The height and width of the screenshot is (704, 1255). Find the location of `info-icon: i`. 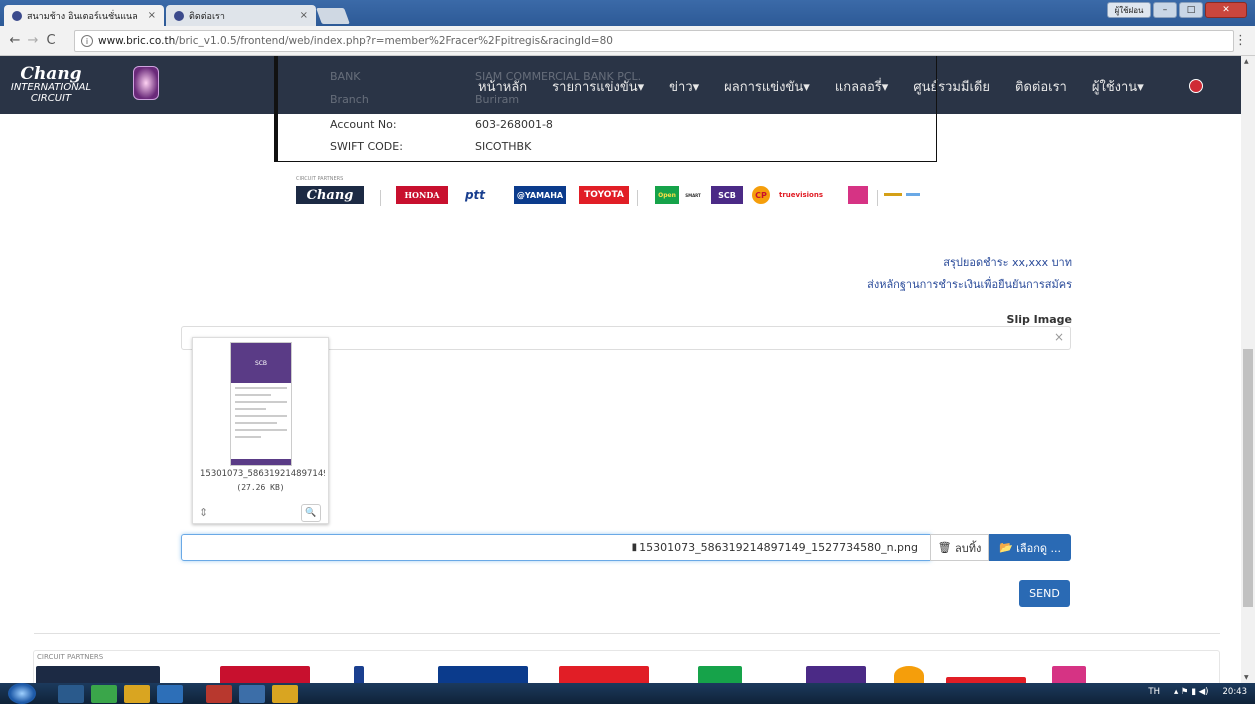

info-icon: i is located at coordinates (87, 41).